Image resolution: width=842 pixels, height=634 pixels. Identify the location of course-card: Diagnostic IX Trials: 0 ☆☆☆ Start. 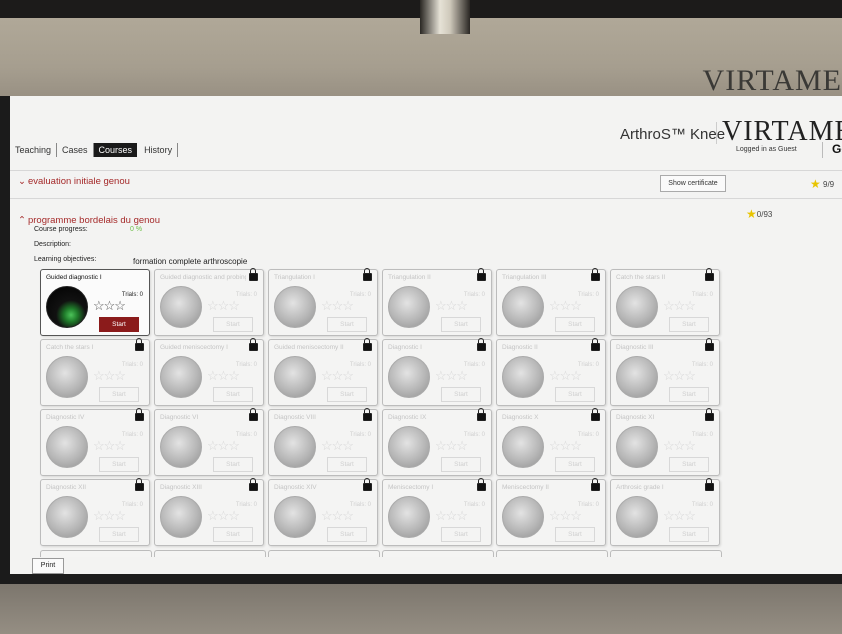
(437, 442).